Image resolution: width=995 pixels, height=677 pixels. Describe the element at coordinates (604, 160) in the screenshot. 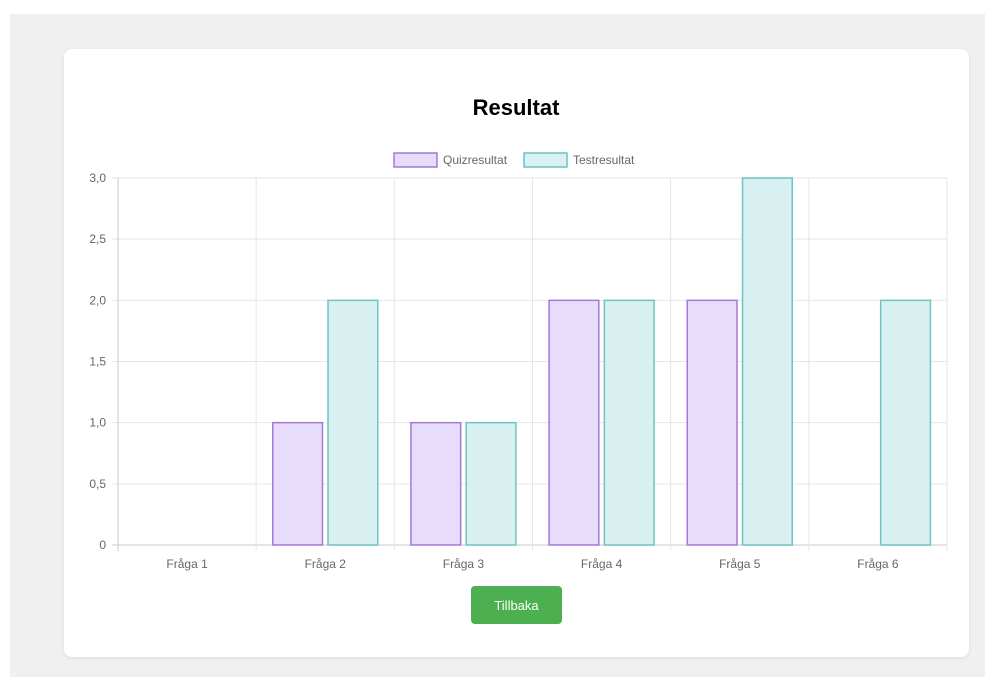

I see `legend-label-test: Testresultat` at that location.